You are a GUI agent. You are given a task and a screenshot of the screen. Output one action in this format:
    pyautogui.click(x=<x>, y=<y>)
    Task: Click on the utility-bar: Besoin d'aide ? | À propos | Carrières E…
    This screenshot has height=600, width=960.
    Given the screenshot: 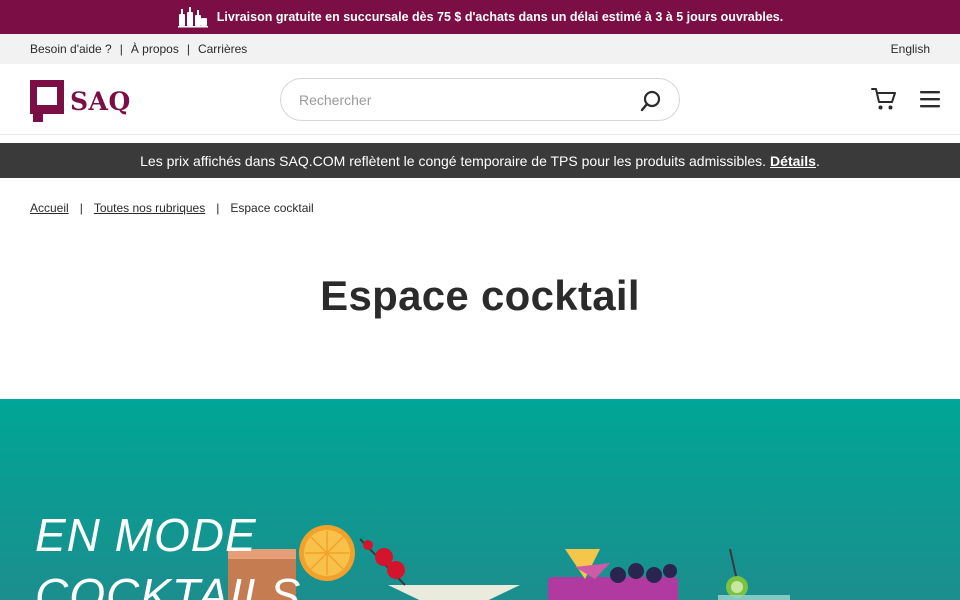 What is the action you would take?
    pyautogui.click(x=480, y=49)
    